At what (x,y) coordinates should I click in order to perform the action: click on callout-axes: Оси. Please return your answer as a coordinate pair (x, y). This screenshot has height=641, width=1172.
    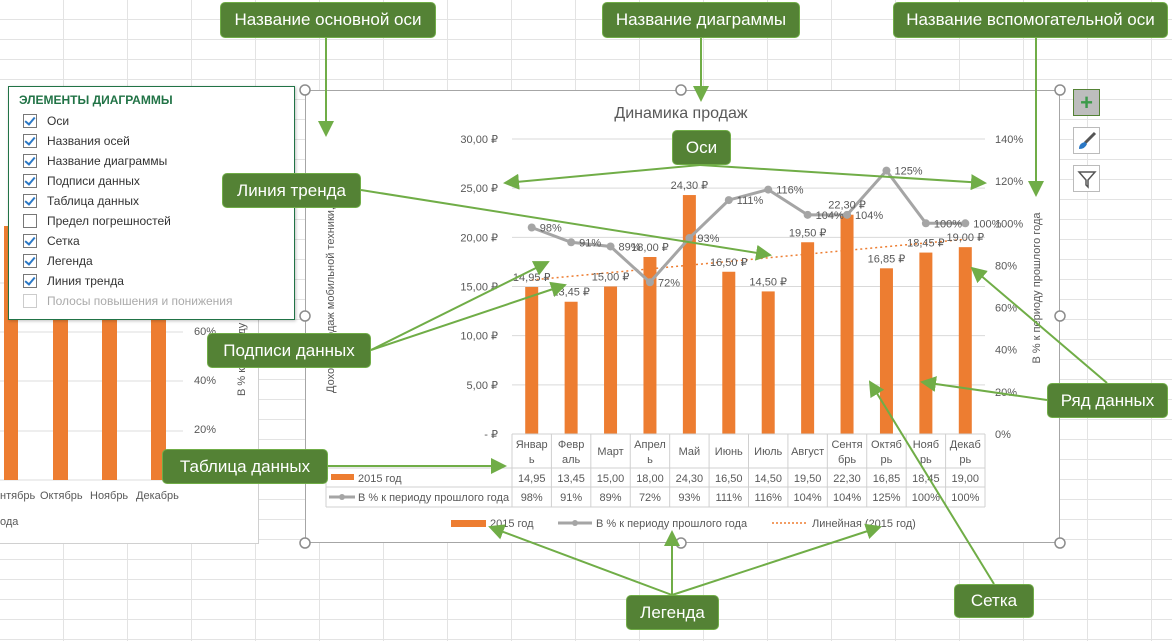
    Looking at the image, I should click on (701, 147).